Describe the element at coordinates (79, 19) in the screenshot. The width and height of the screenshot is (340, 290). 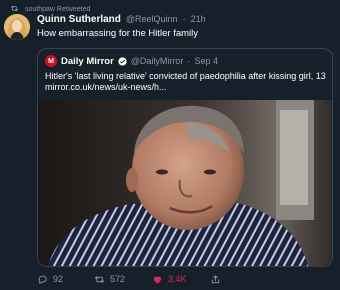
I see `display-name: Quinn Sutherland` at that location.